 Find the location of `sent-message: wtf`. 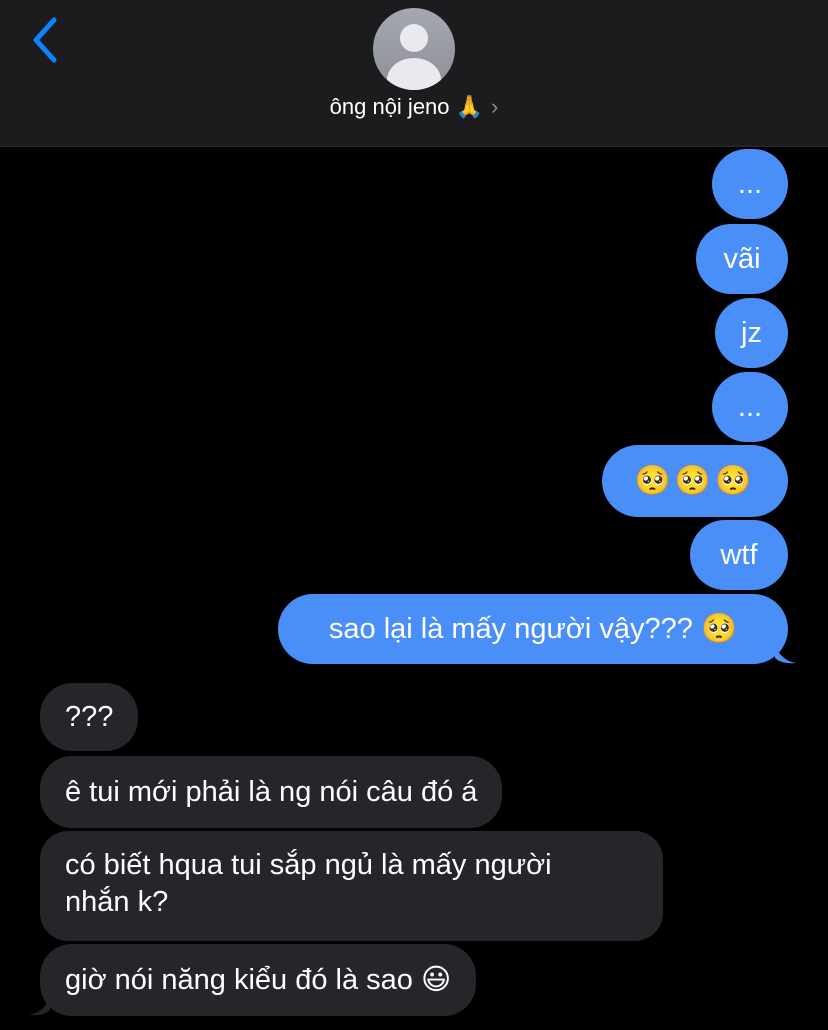

sent-message: wtf is located at coordinates (739, 555).